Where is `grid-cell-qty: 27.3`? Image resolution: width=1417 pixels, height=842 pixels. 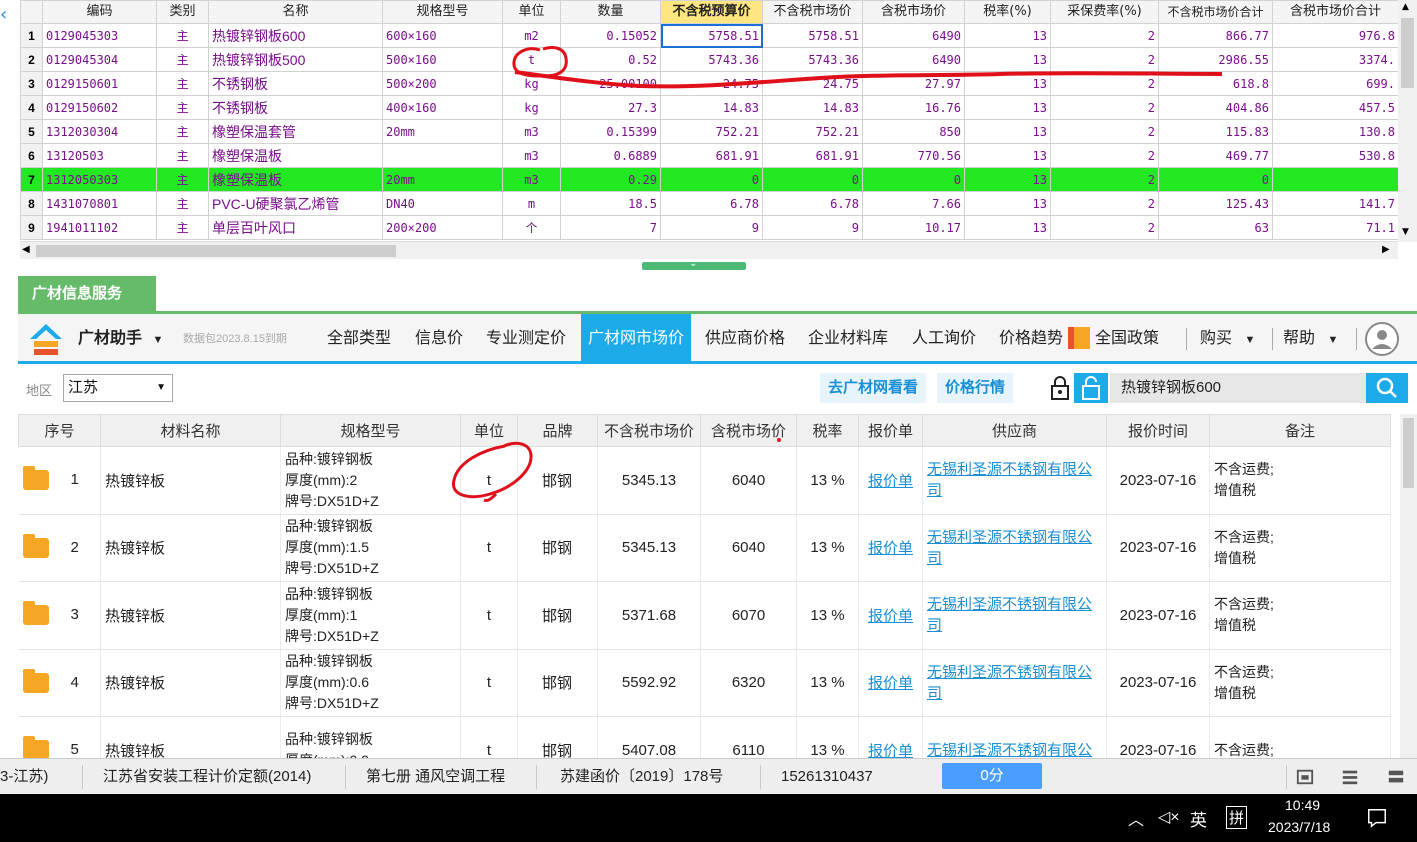 grid-cell-qty: 27.3 is located at coordinates (610, 107).